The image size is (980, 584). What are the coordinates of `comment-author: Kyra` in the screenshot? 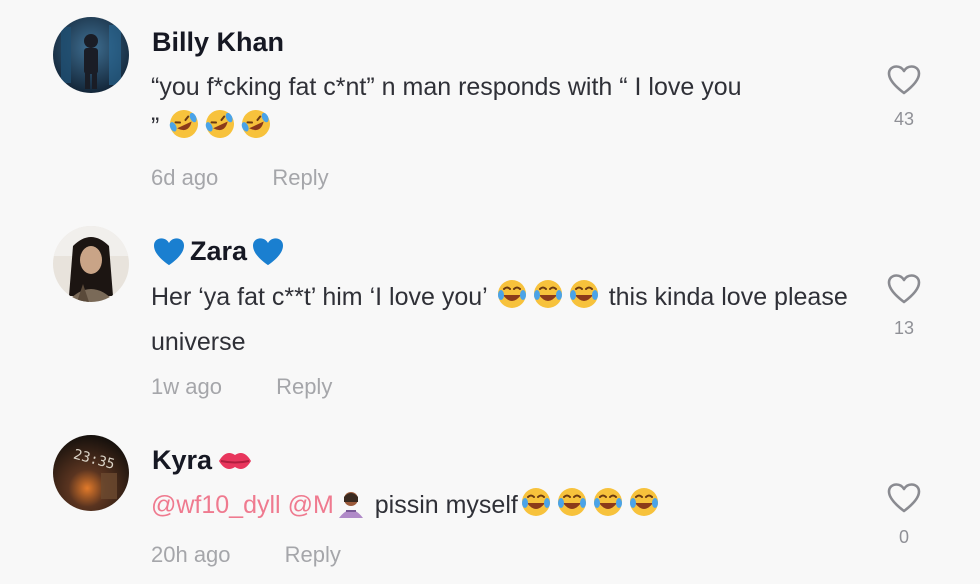 It's located at (203, 460).